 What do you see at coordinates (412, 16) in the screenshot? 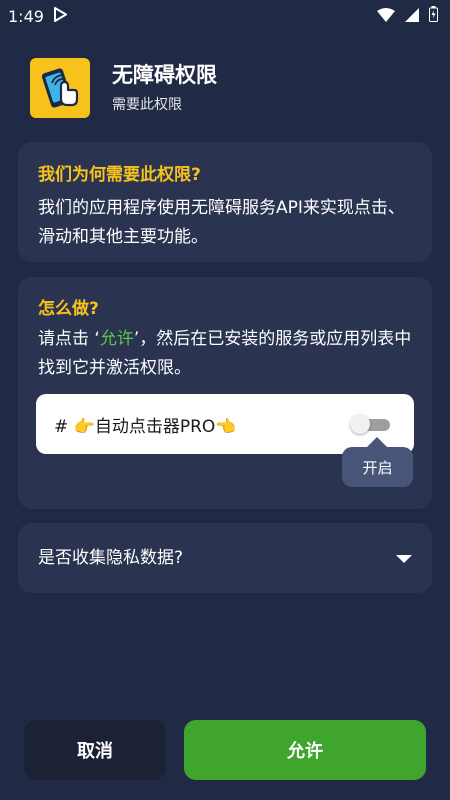
I see `signal-icon` at bounding box center [412, 16].